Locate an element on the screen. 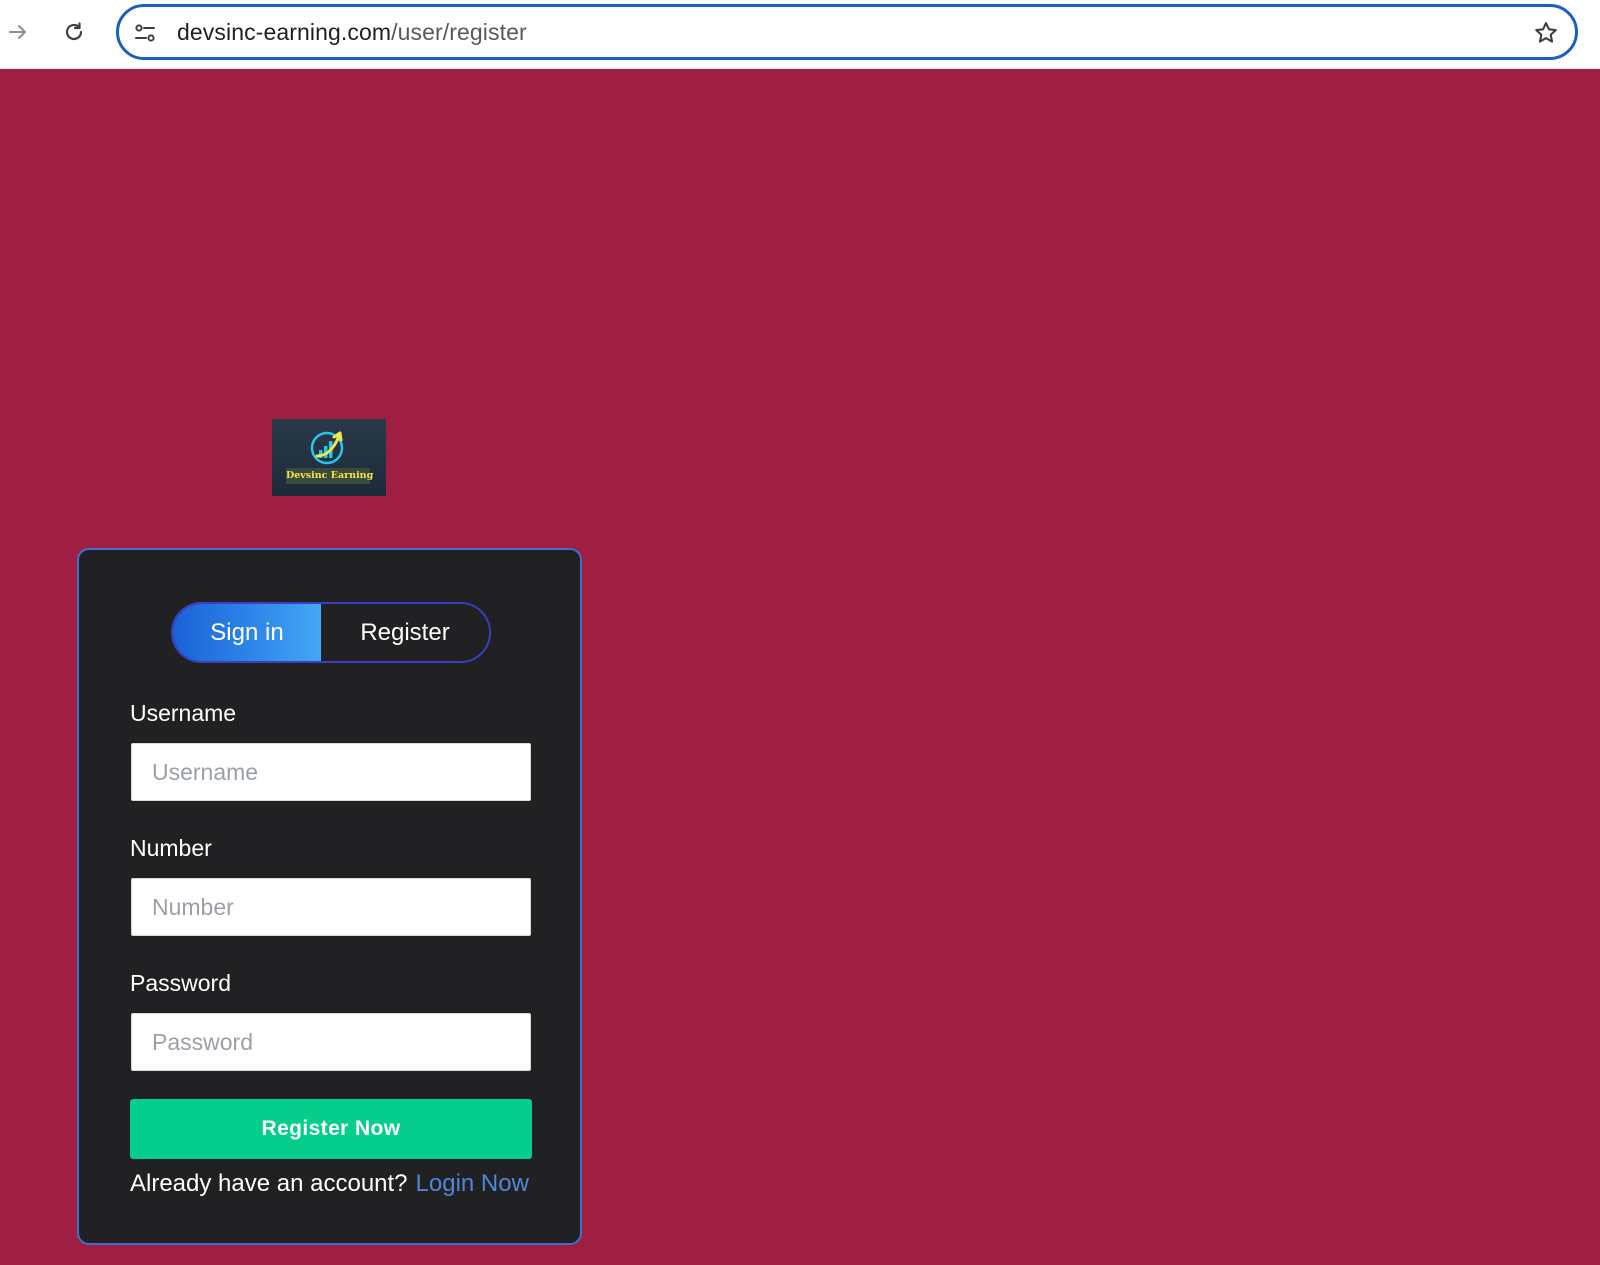 The height and width of the screenshot is (1265, 1600). tab-register: Register is located at coordinates (405, 632).